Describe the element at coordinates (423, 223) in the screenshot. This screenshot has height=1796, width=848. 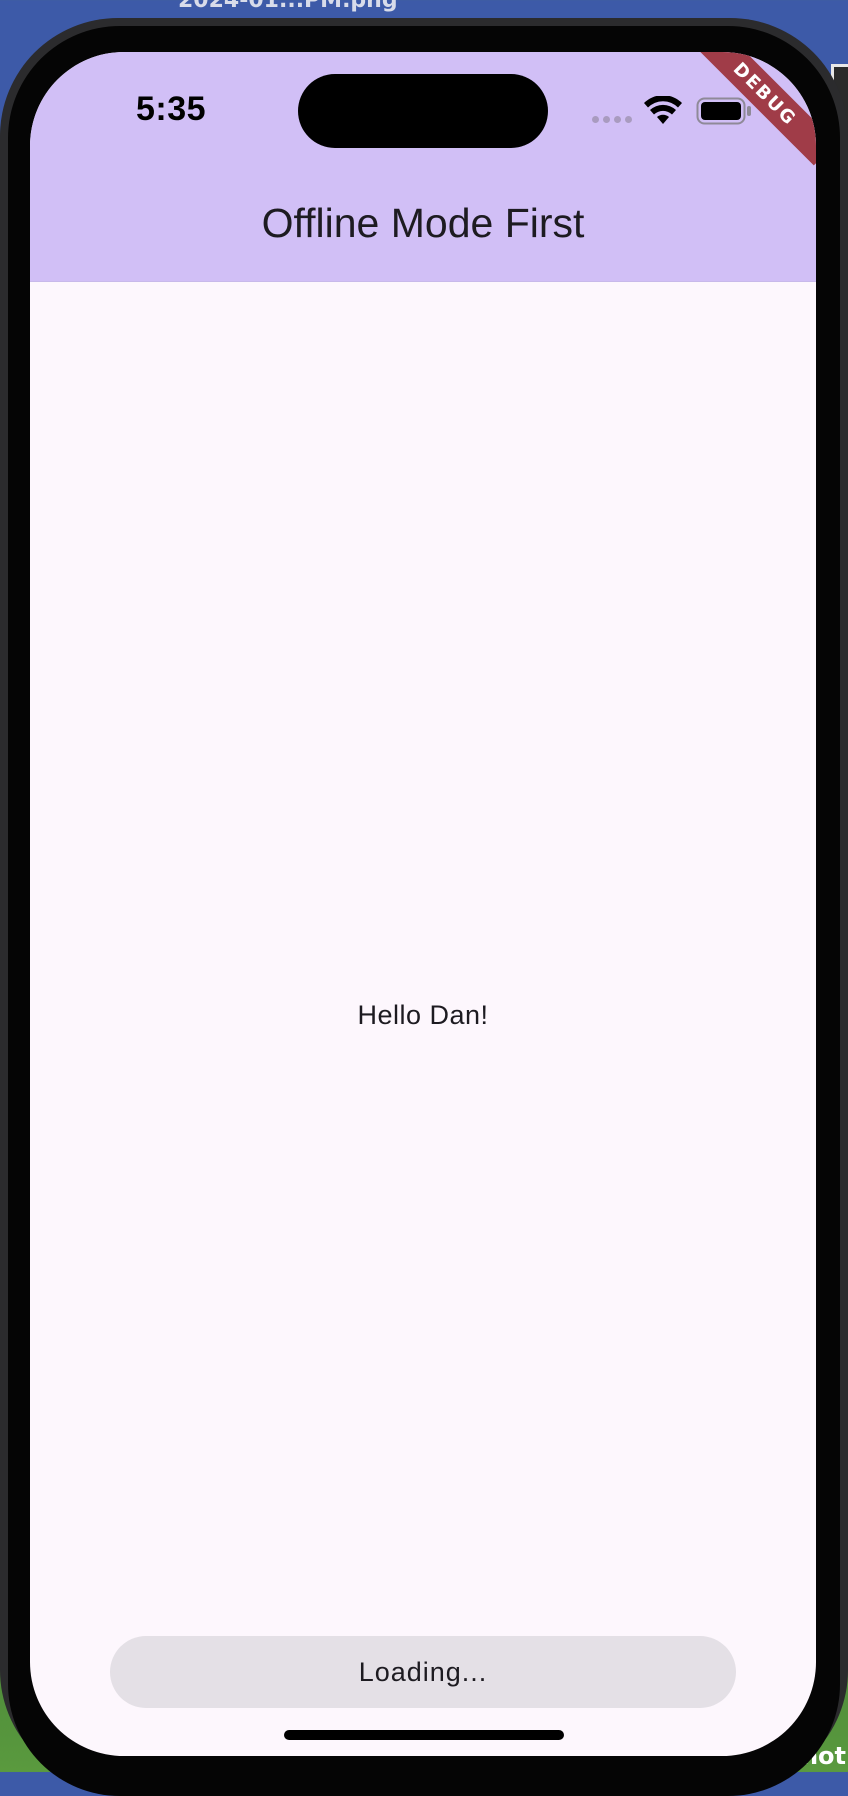
I see `page-title: Offline Mode First` at that location.